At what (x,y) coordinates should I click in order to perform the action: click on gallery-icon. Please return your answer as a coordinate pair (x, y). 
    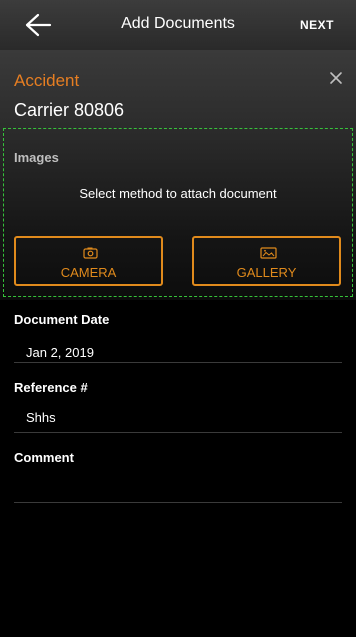
    Looking at the image, I should click on (268, 253).